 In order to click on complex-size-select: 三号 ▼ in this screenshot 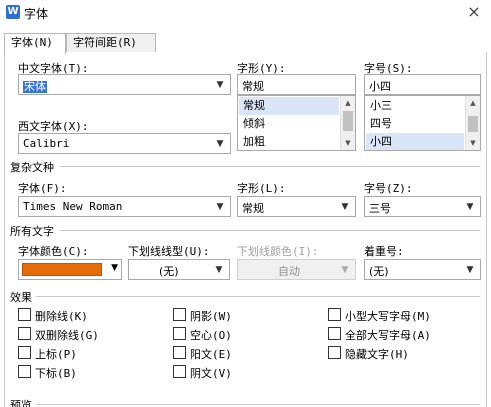, I will do `click(422, 206)`.